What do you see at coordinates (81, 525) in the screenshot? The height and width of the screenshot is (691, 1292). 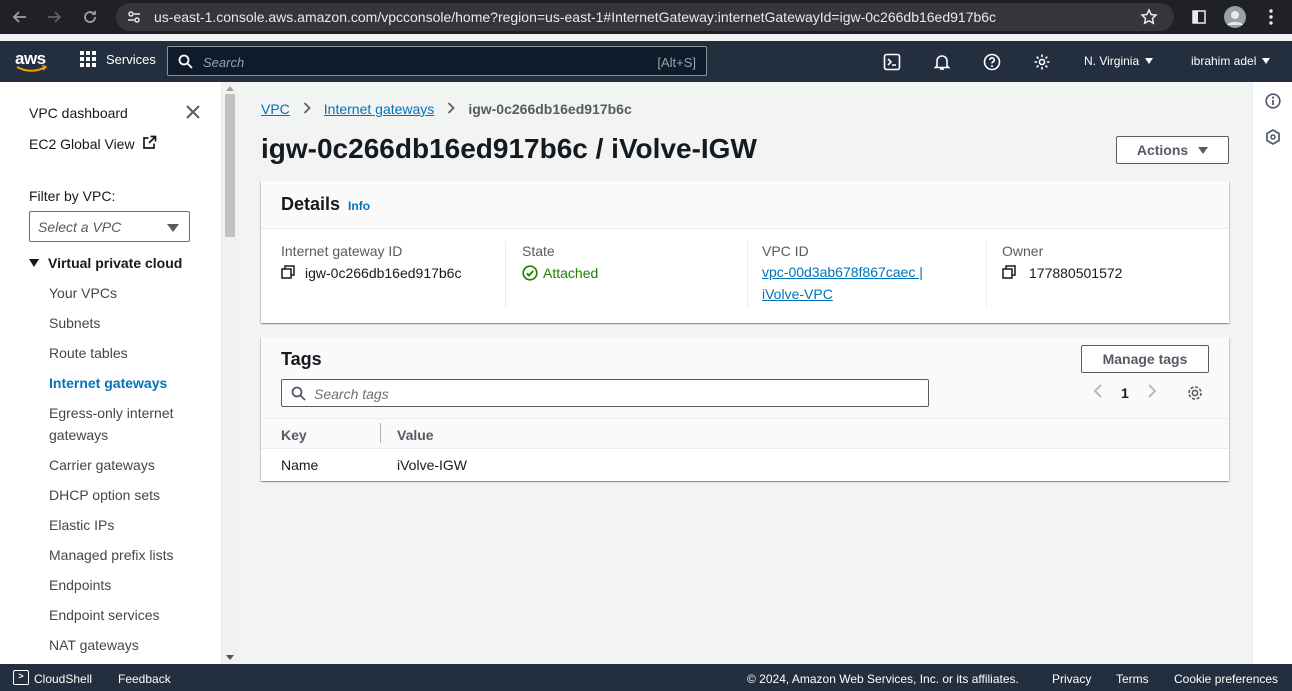 I see `sidebar-item-elastic-ips: Elastic IPs` at bounding box center [81, 525].